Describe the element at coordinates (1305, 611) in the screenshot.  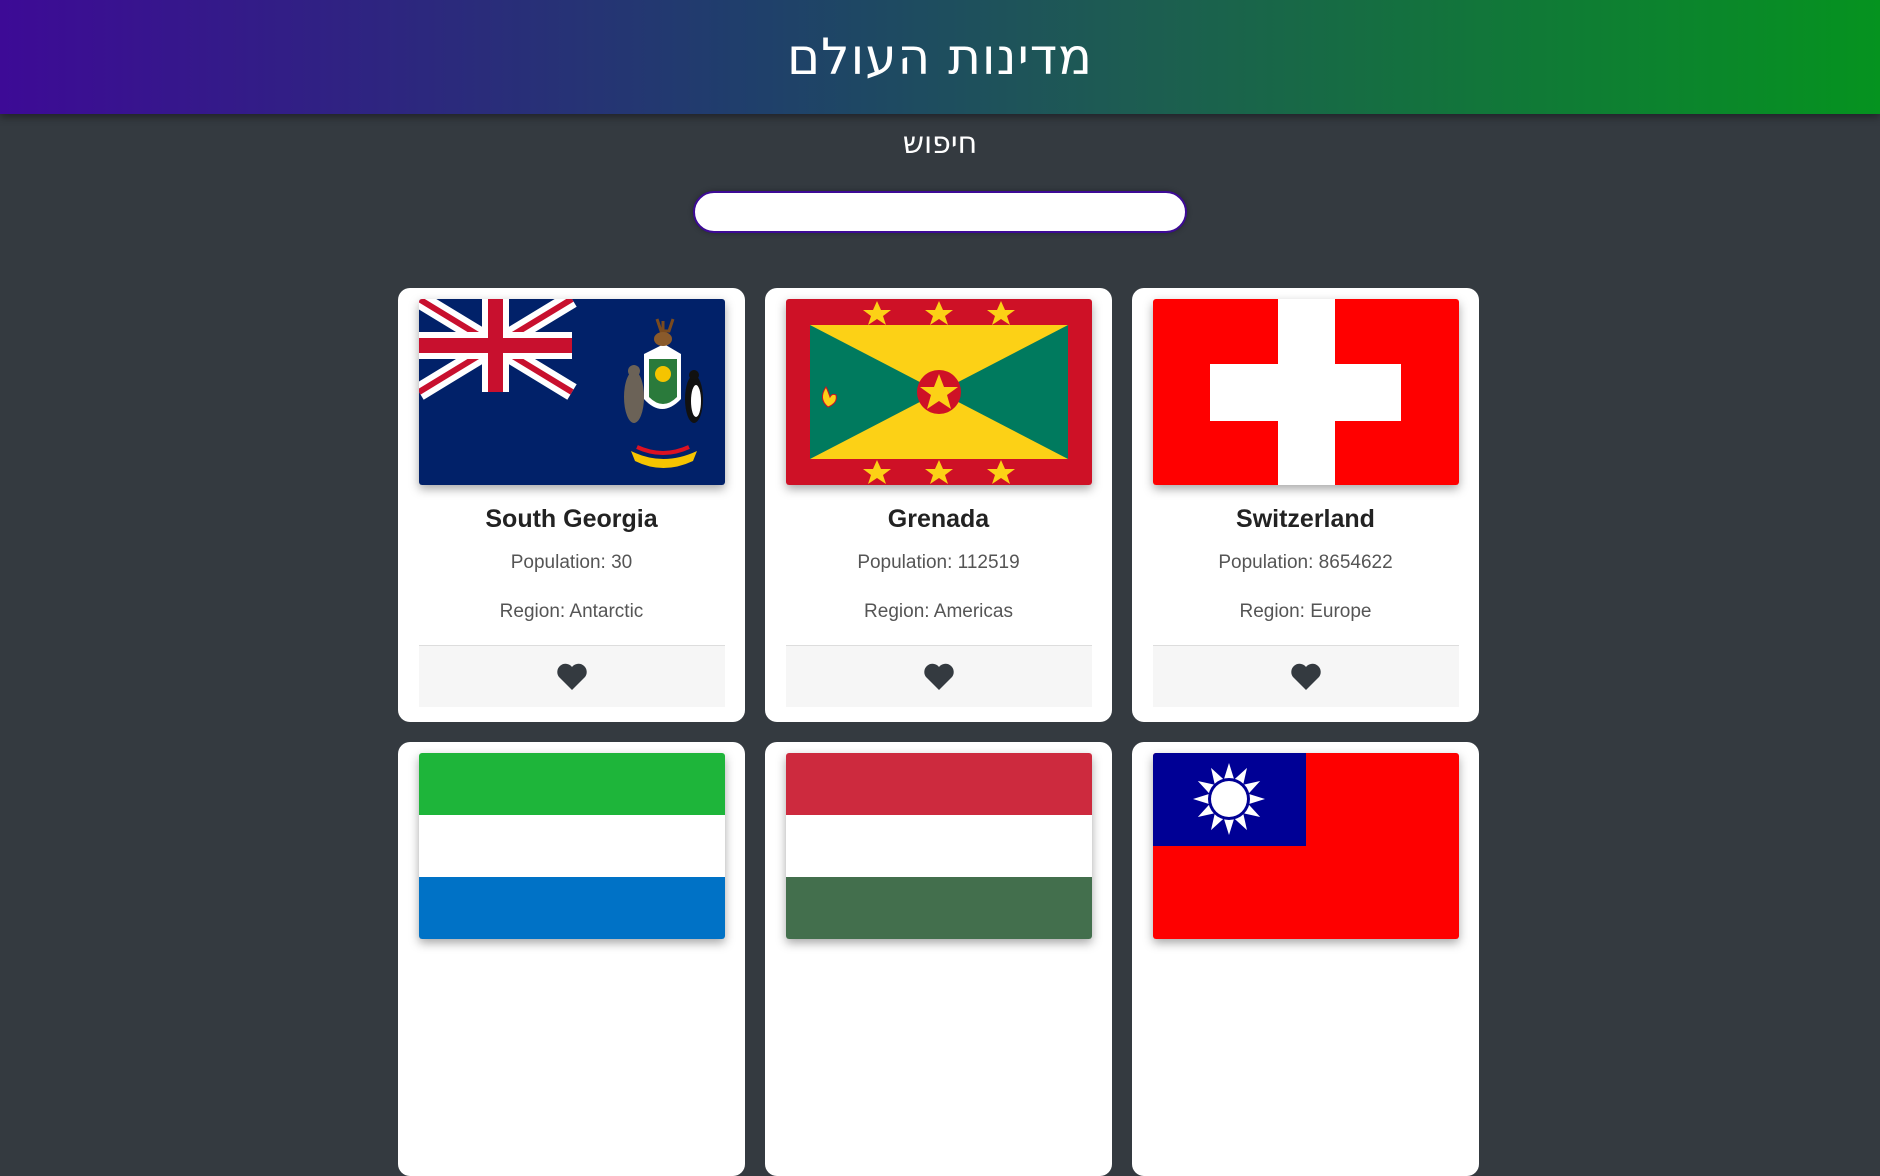
I see `country-region: Region: Europe` at that location.